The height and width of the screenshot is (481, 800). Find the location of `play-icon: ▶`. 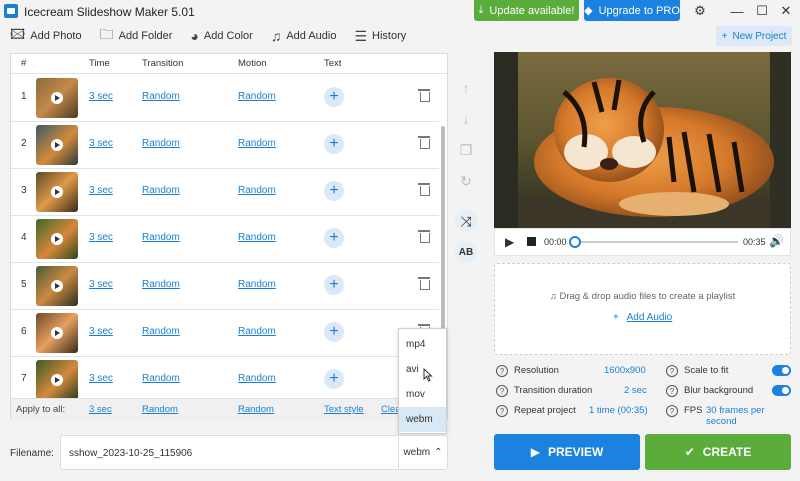

play-icon: ▶ is located at coordinates (509, 242).